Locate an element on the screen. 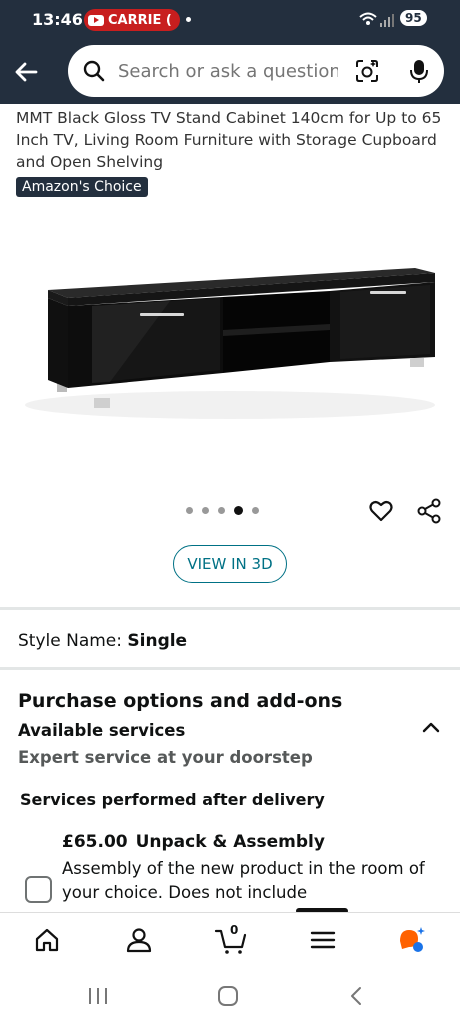 The width and height of the screenshot is (460, 1024). microphone-icon is located at coordinates (419, 71).